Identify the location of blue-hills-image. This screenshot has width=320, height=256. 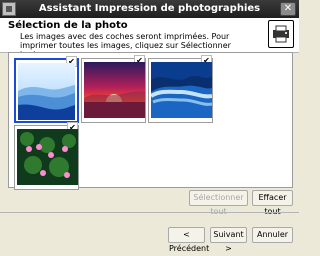
(46, 91).